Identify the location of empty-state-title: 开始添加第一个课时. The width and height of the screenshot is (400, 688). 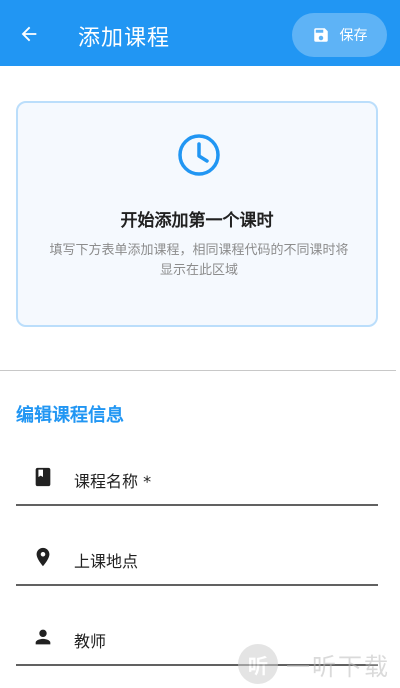
(197, 221).